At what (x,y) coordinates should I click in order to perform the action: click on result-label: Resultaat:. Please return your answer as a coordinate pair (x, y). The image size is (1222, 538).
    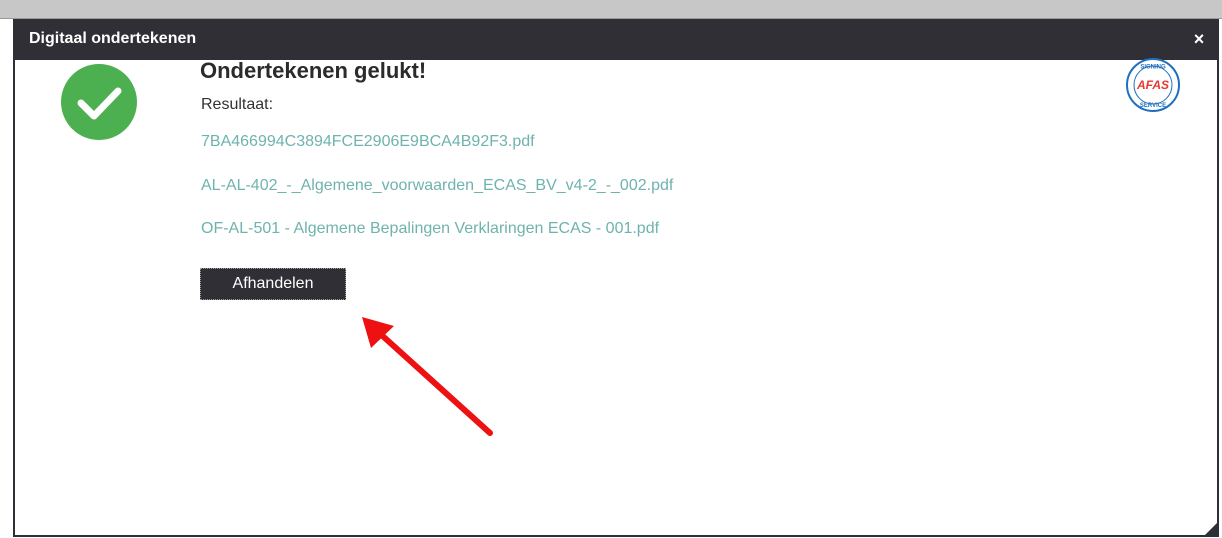
    Looking at the image, I should click on (237, 104).